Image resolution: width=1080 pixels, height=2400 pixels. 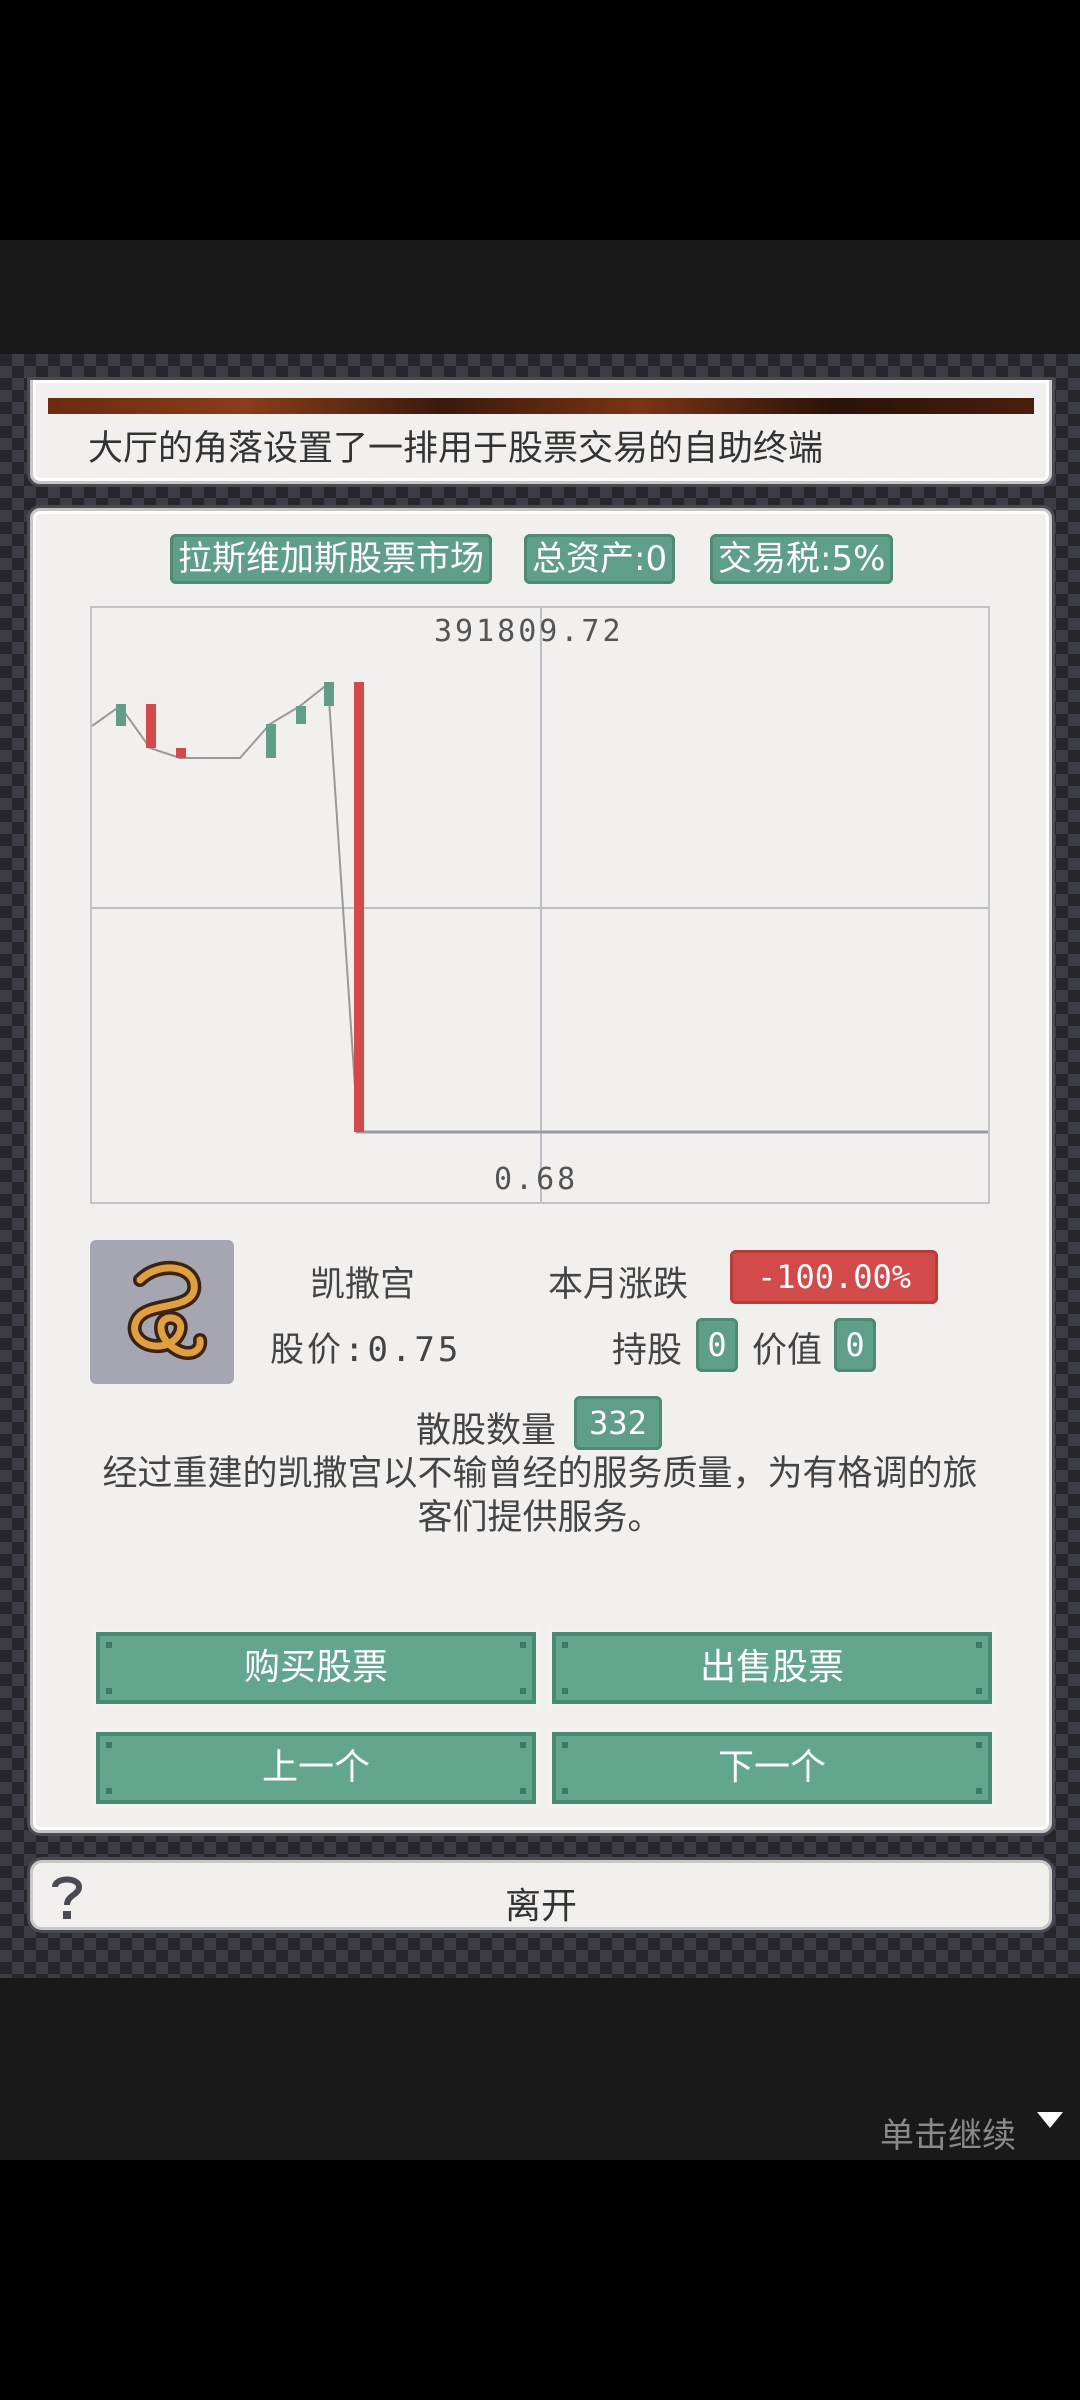 I want to click on buy-stock-button: 购买股票, so click(x=316, y=1668).